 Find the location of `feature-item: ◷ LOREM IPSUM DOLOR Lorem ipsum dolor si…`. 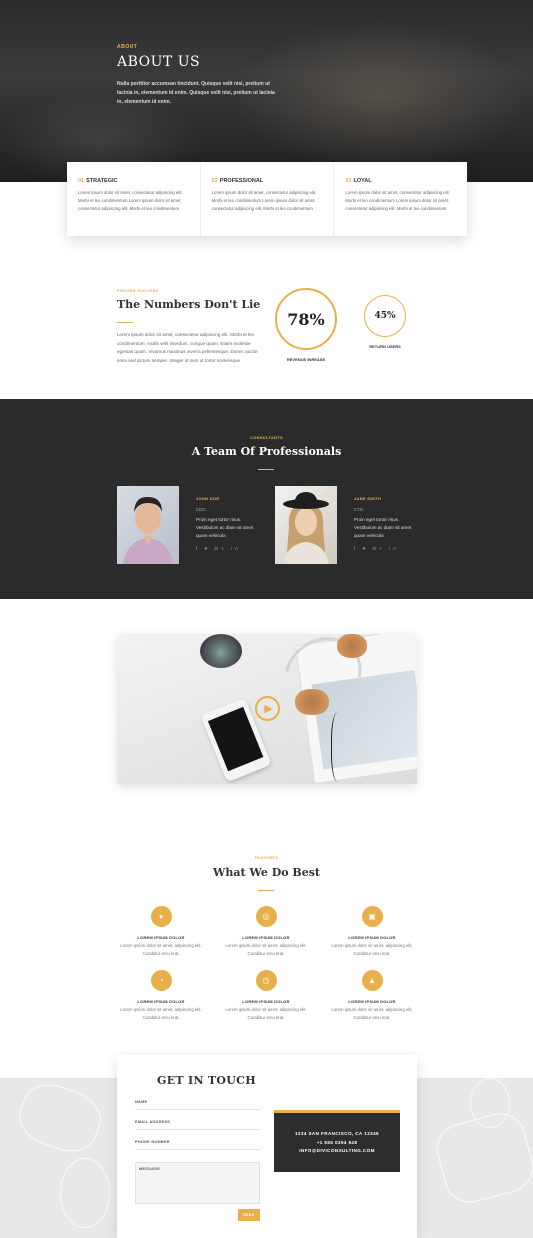

feature-item: ◷ LOREM IPSUM DOLOR Lorem ipsum dolor si… is located at coordinates (266, 995).